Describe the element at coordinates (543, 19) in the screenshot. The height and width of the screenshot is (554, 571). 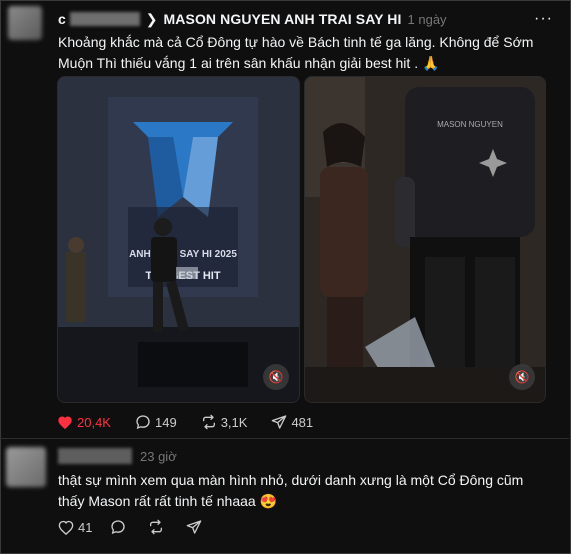
I see `more-options-icon: ···` at that location.